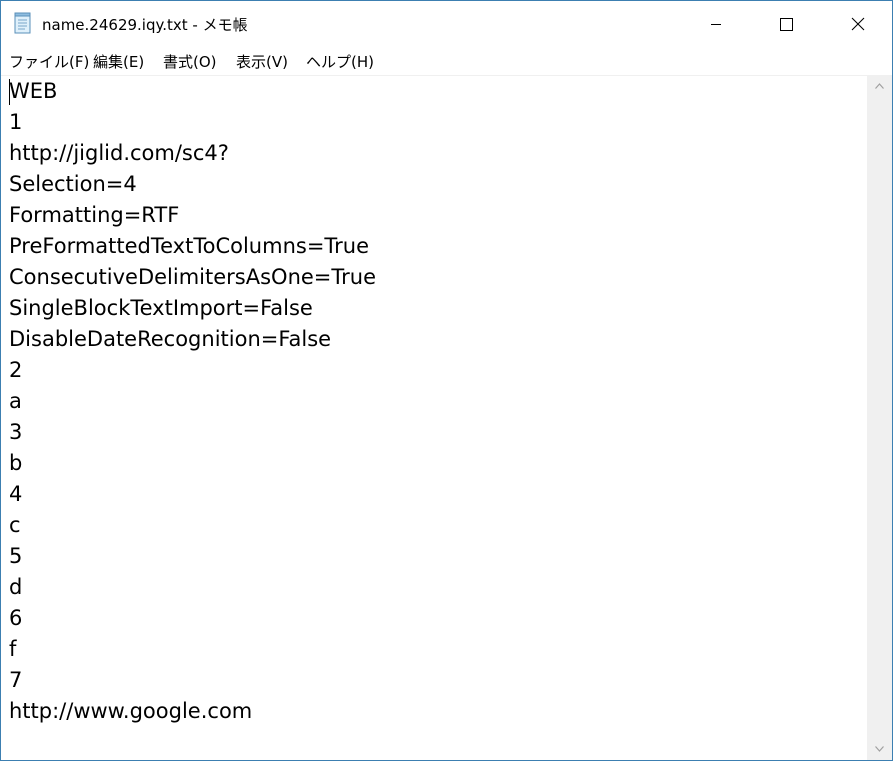  I want to click on menu-bar: ファイル(F) 編集(E) 書式(O) 表示(V) ヘルプ(H), so click(446, 61).